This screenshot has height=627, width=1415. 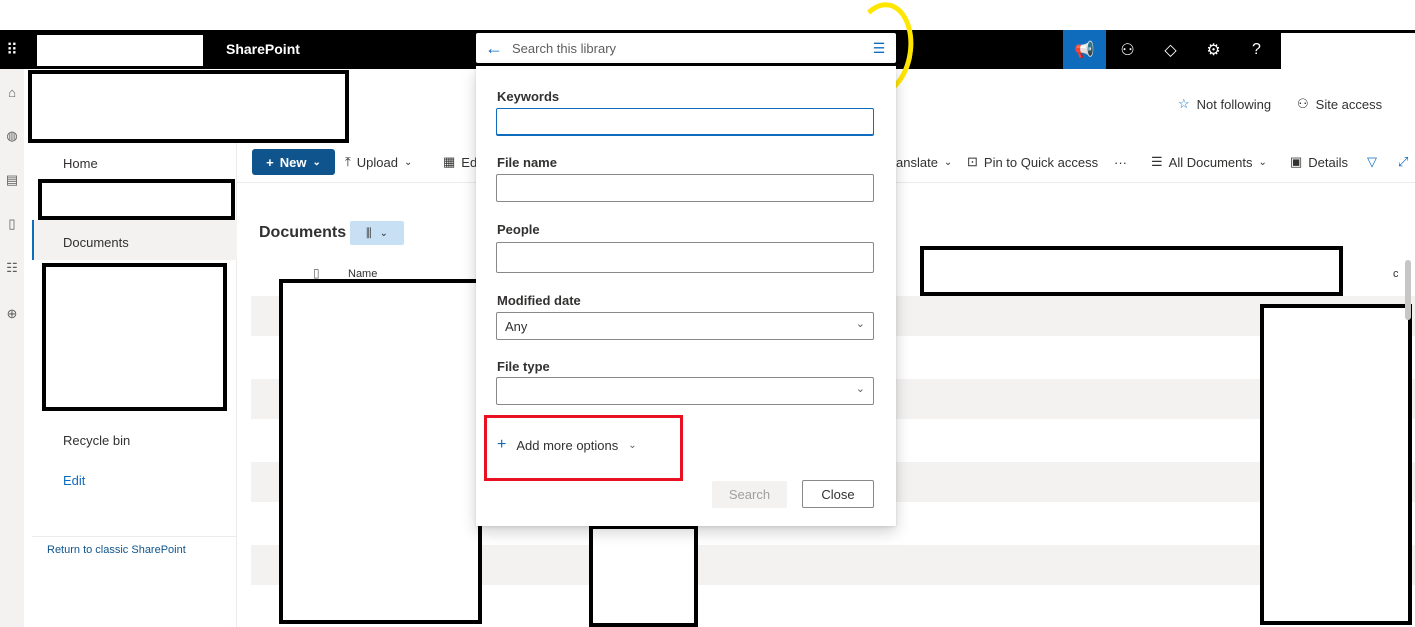 What do you see at coordinates (96, 242) in the screenshot?
I see `nav-item-documents: Documents` at bounding box center [96, 242].